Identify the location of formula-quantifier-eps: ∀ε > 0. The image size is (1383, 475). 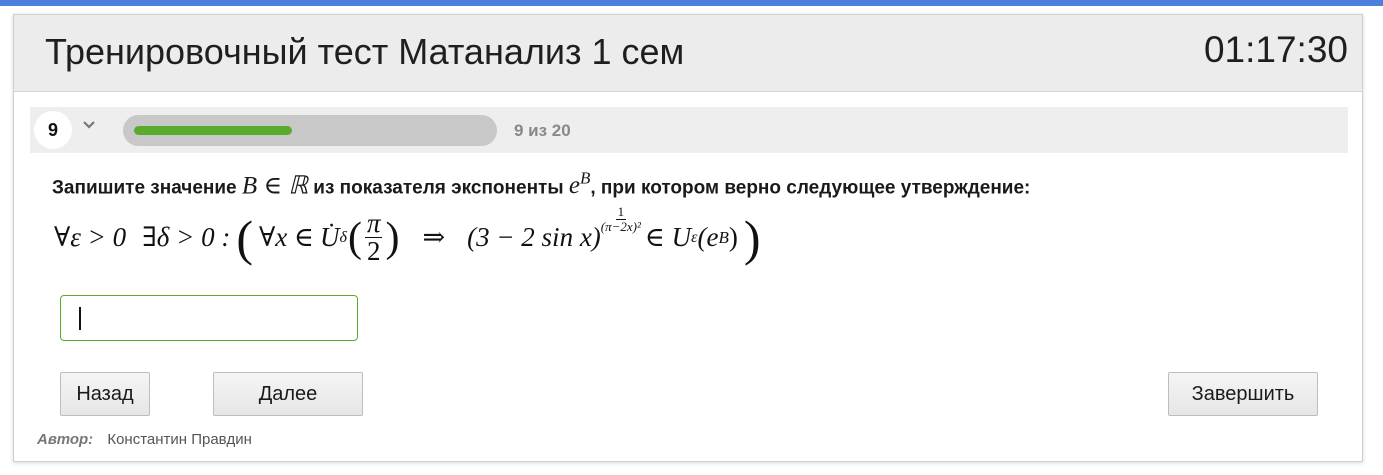
(90, 237).